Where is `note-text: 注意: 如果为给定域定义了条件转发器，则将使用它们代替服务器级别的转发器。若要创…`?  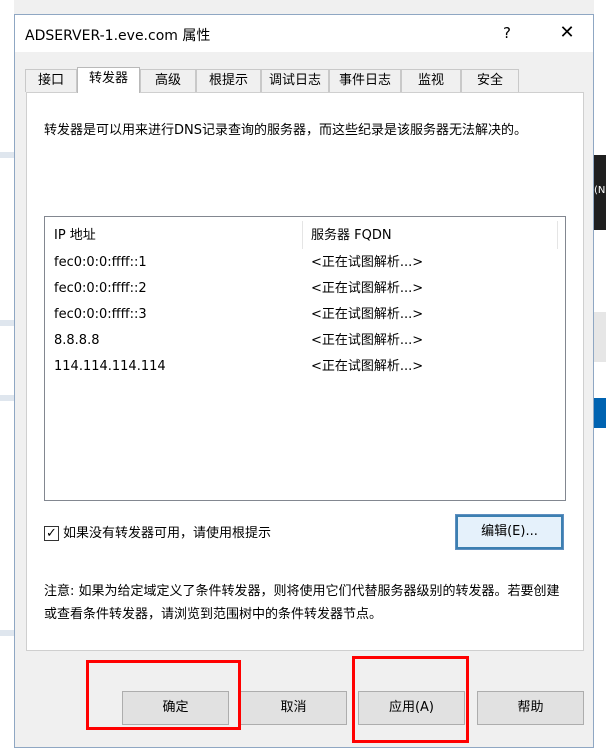
note-text: 注意: 如果为给定域定义了条件转发器，则将使用它们代替服务器级别的转发器。若要创… is located at coordinates (302, 603).